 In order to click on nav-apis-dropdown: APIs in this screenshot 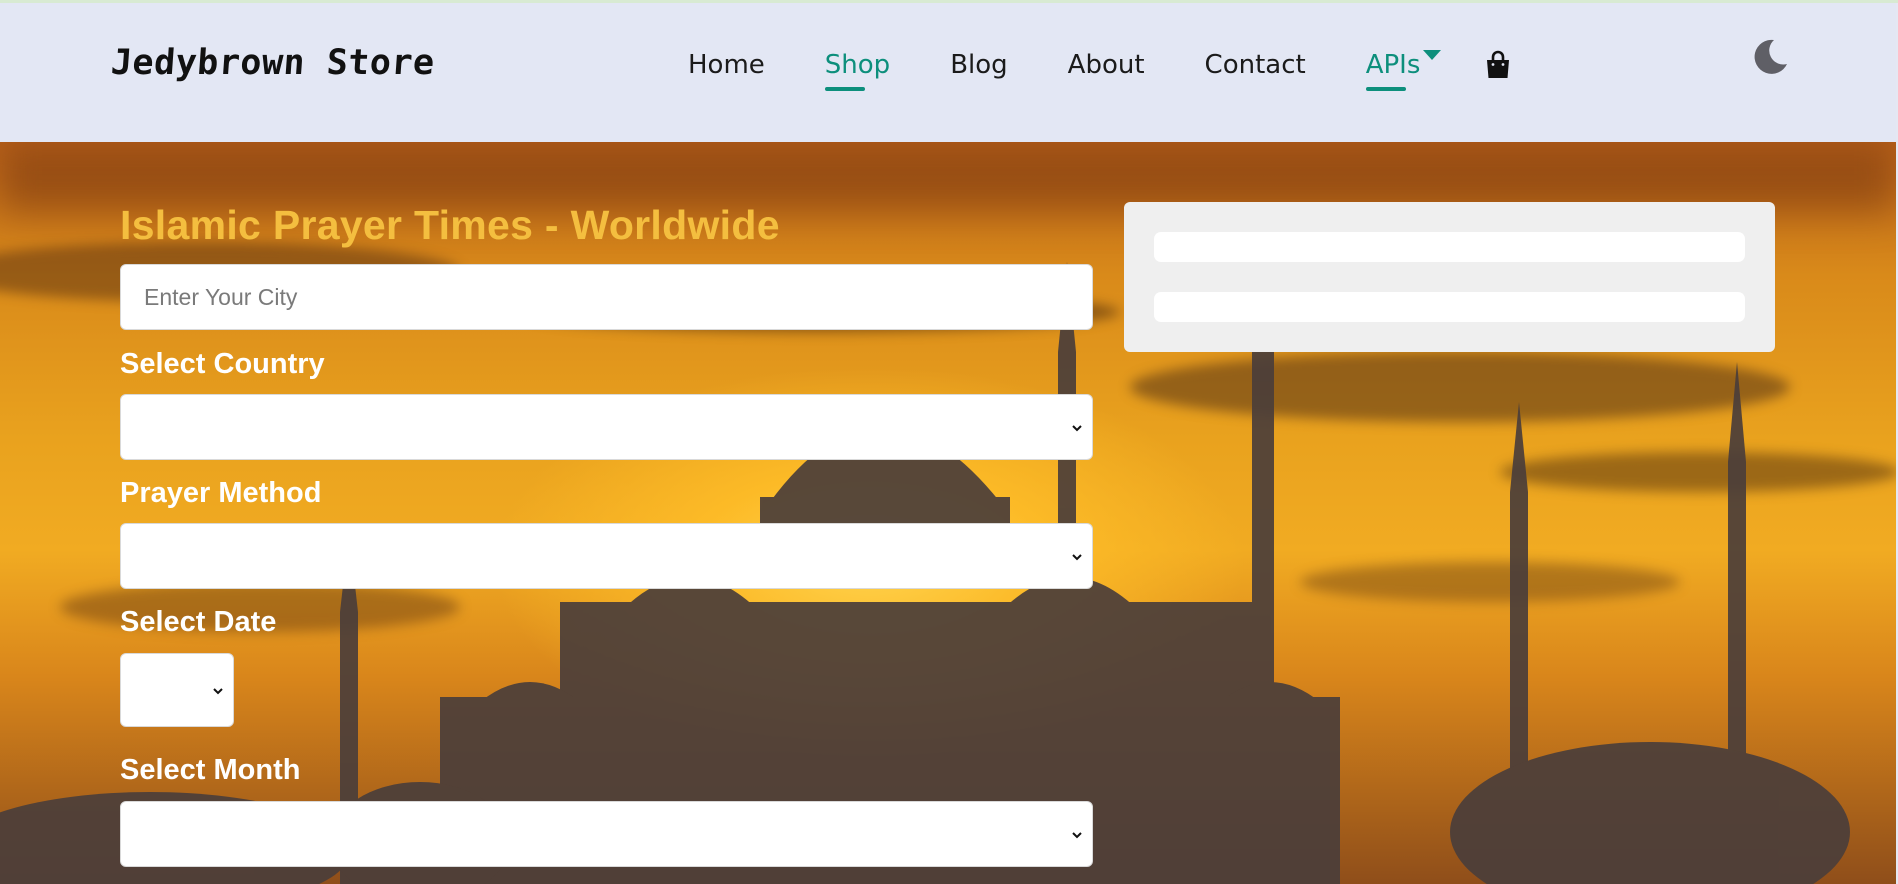, I will do `click(1403, 68)`.